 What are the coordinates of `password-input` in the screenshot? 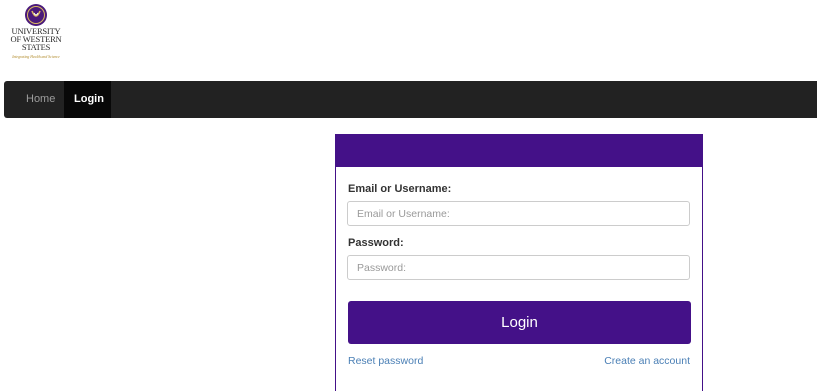 It's located at (518, 267).